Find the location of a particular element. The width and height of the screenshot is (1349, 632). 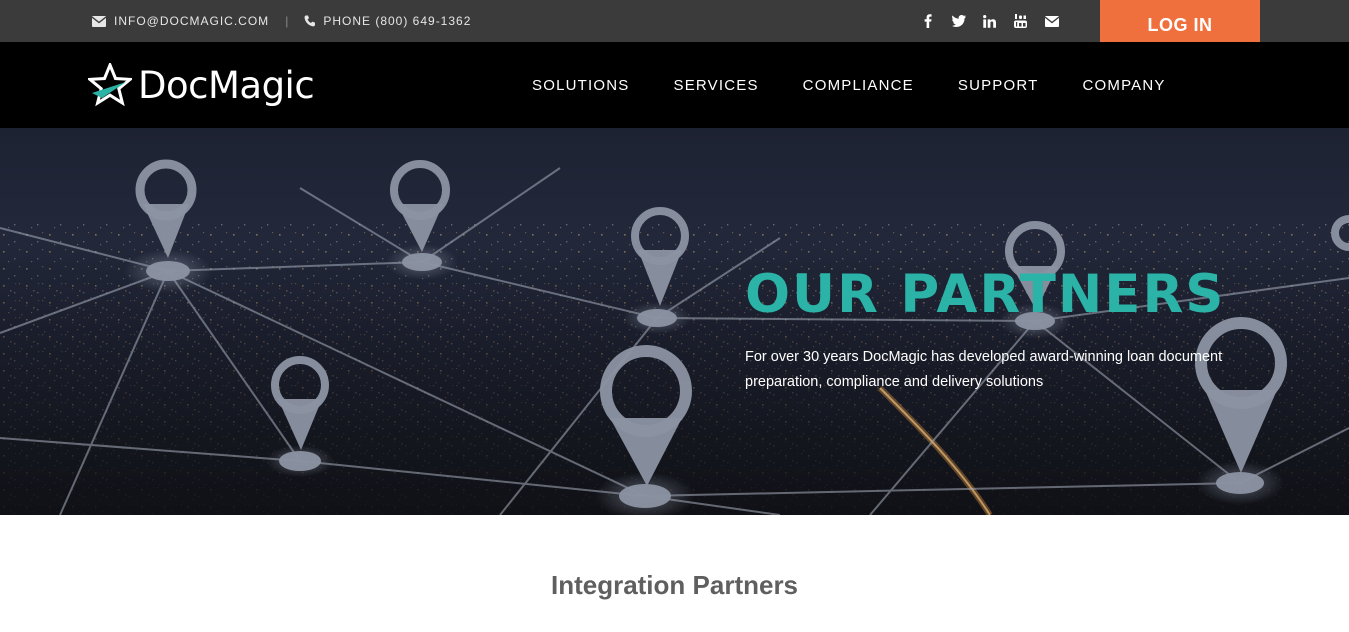

facebook-icon is located at coordinates (927, 21).